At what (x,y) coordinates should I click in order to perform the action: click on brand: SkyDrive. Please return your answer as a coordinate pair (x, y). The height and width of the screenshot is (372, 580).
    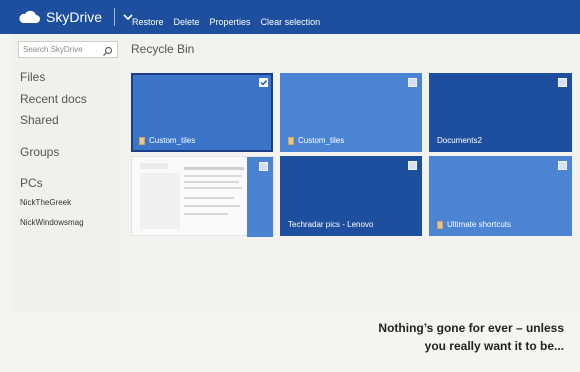
    Looking at the image, I should click on (76, 17).